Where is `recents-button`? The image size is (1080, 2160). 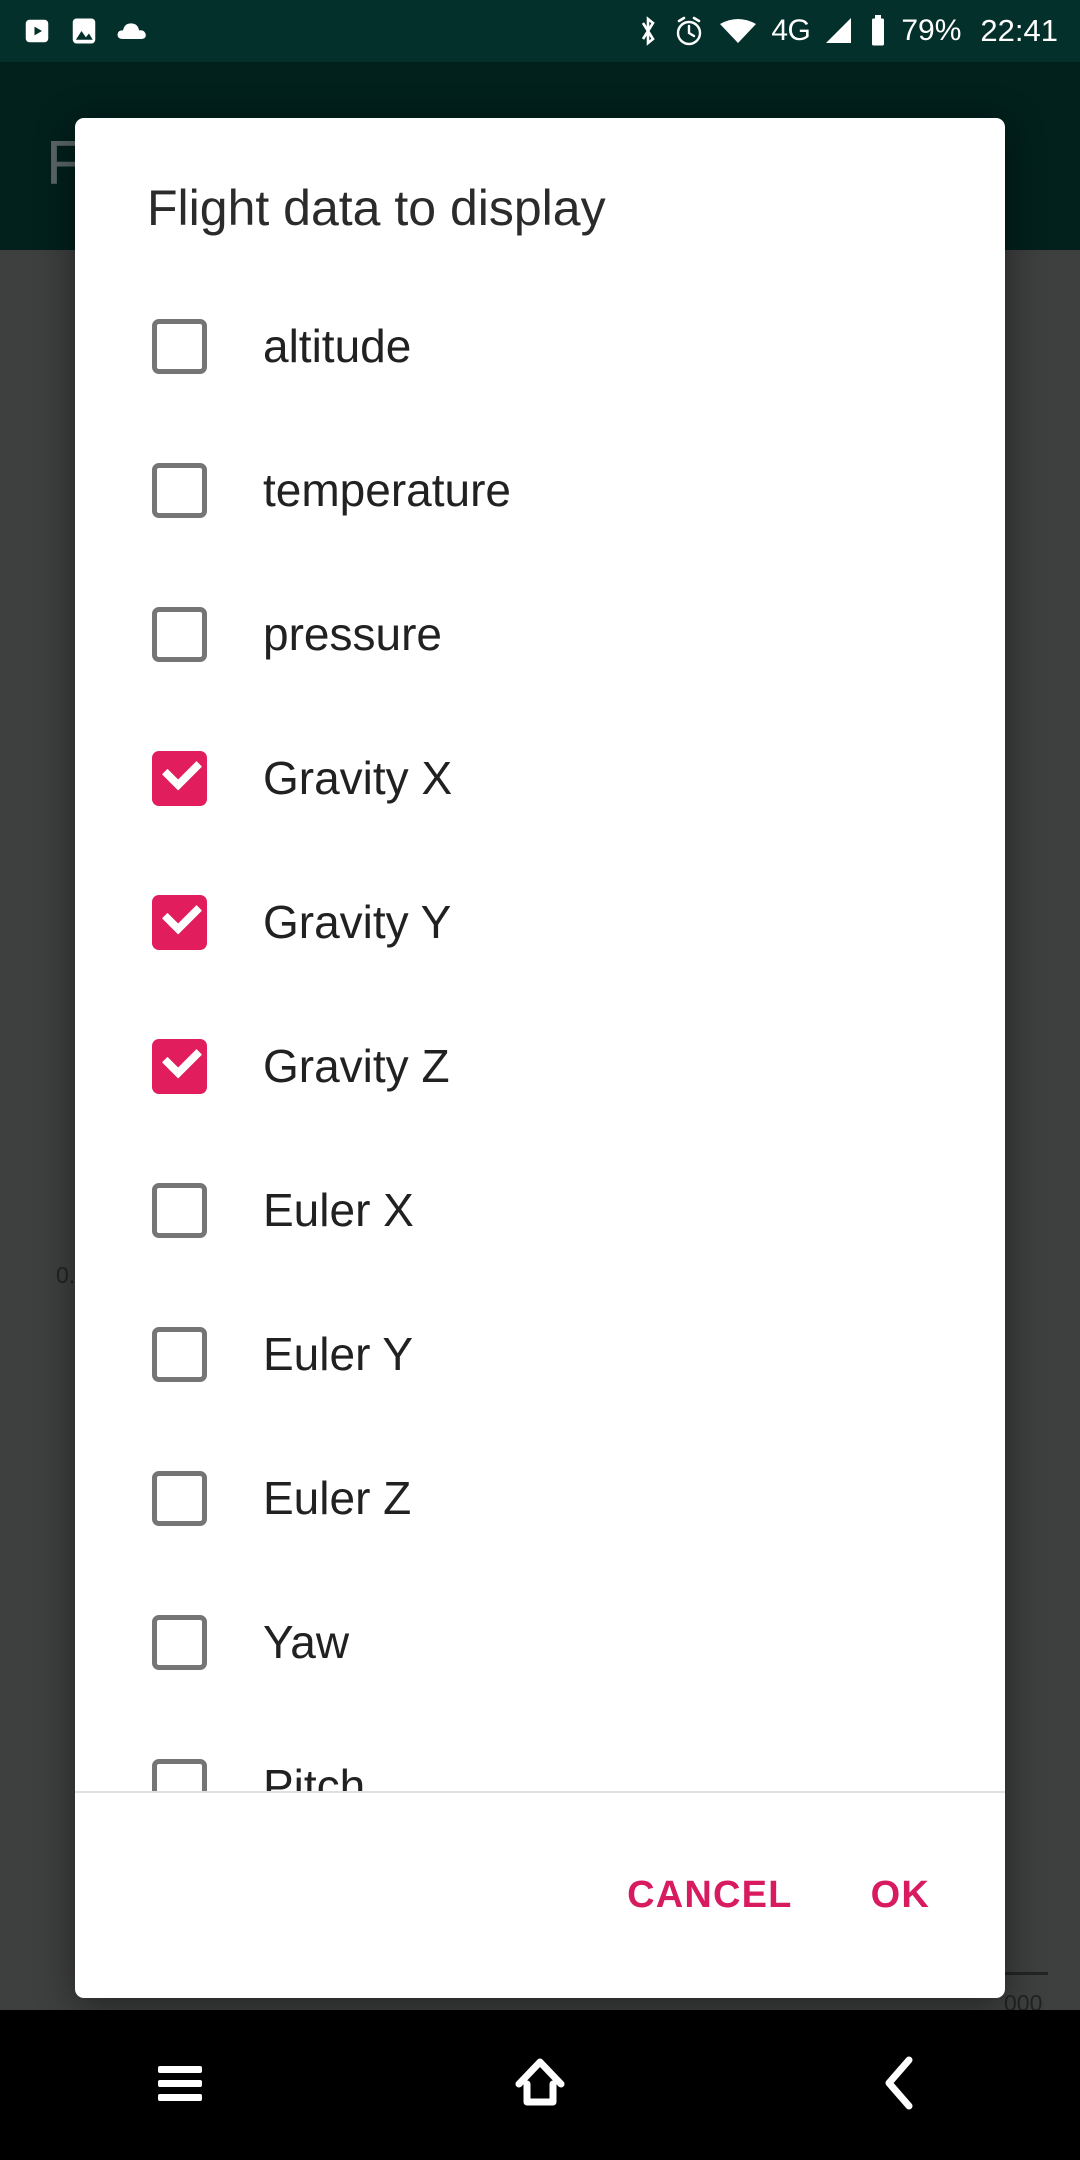
recents-button is located at coordinates (180, 2085).